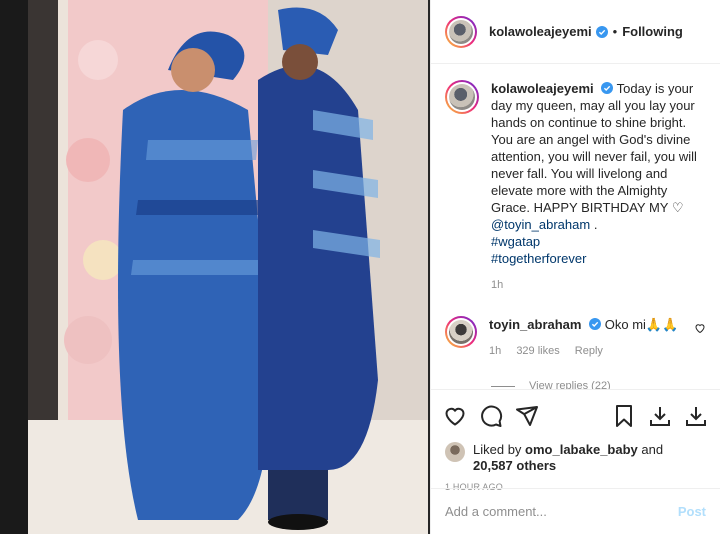  What do you see at coordinates (497, 285) in the screenshot?
I see `caption-time: 1h` at bounding box center [497, 285].